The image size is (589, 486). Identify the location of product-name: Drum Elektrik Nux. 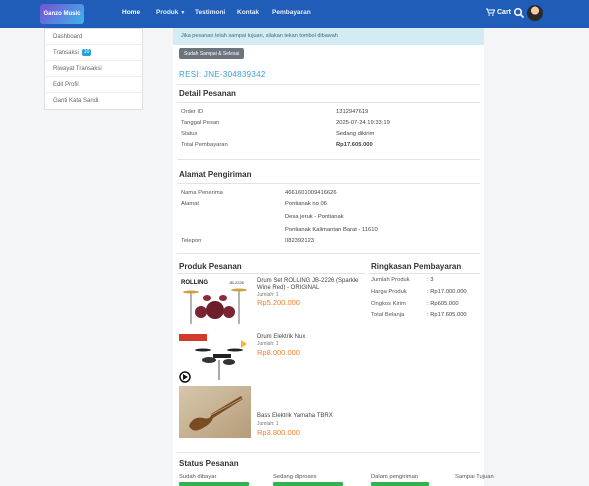
(314, 337).